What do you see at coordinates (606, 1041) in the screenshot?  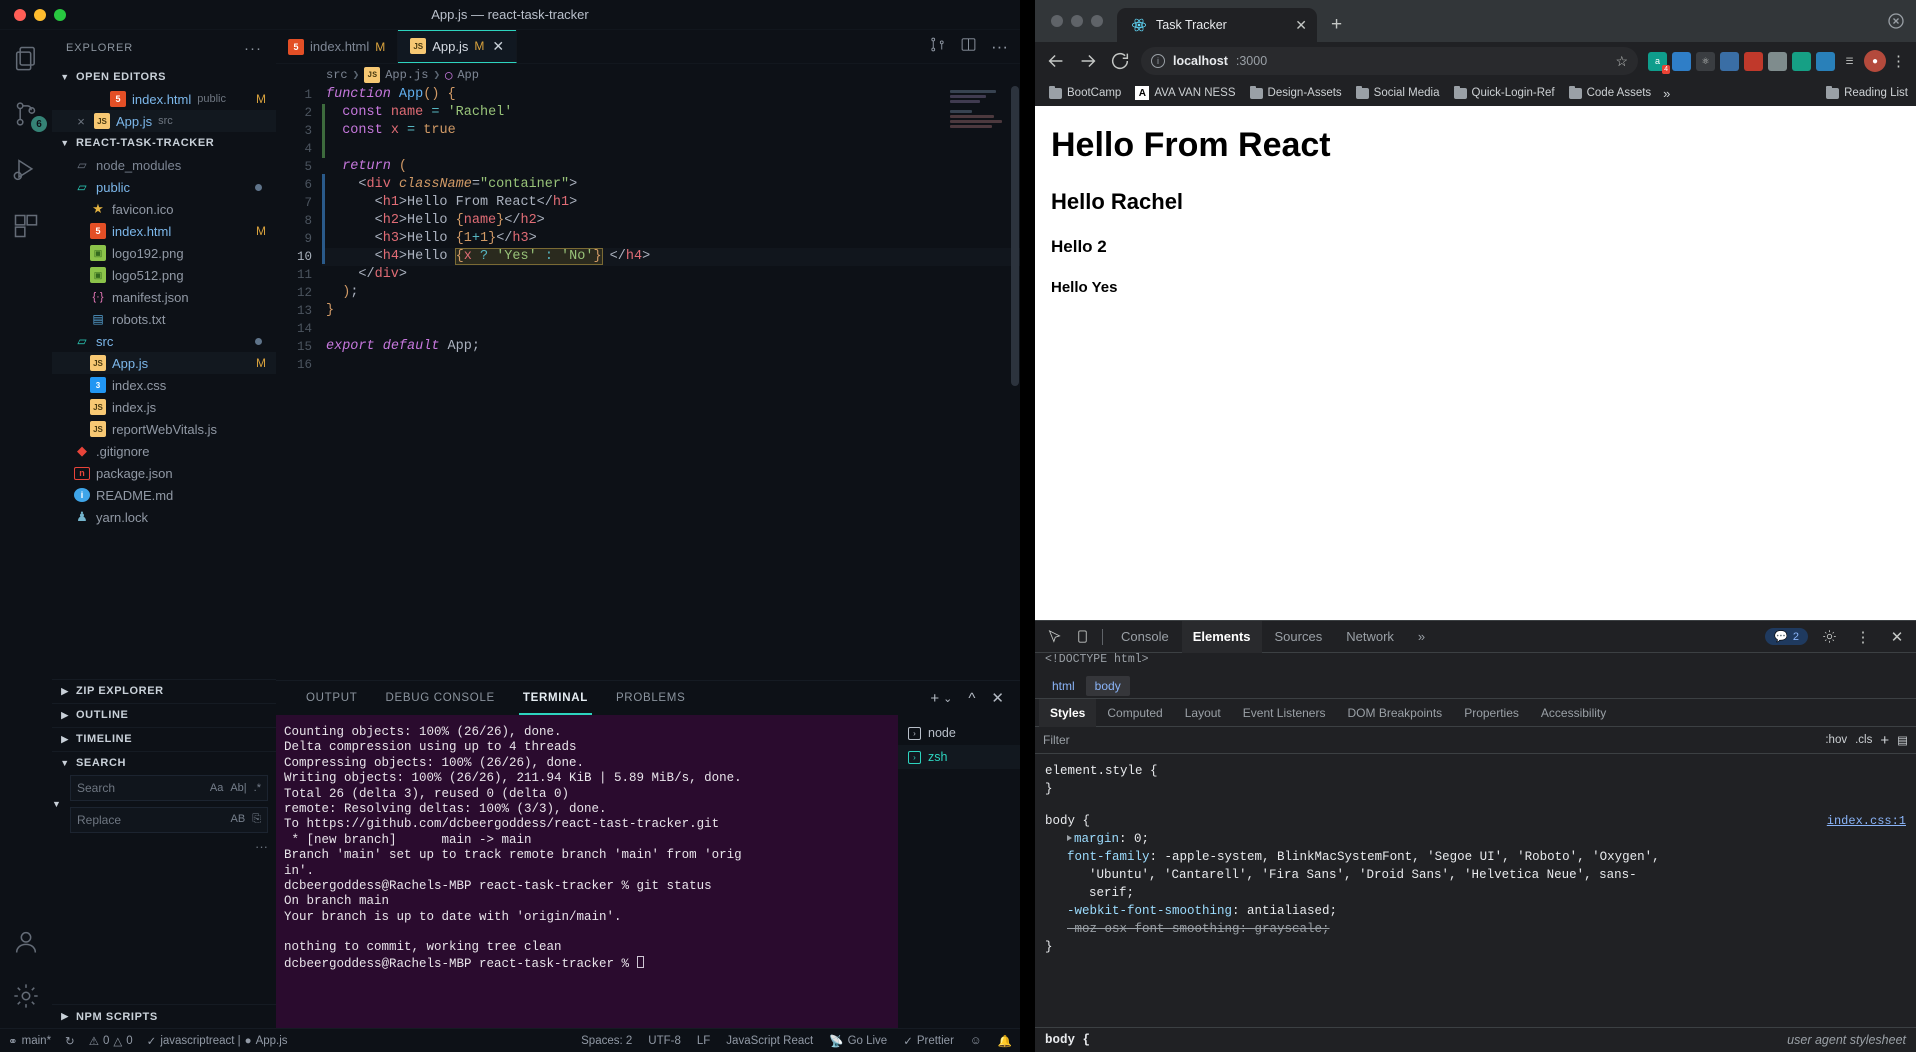 I see `status-spaces: Spaces: 2` at bounding box center [606, 1041].